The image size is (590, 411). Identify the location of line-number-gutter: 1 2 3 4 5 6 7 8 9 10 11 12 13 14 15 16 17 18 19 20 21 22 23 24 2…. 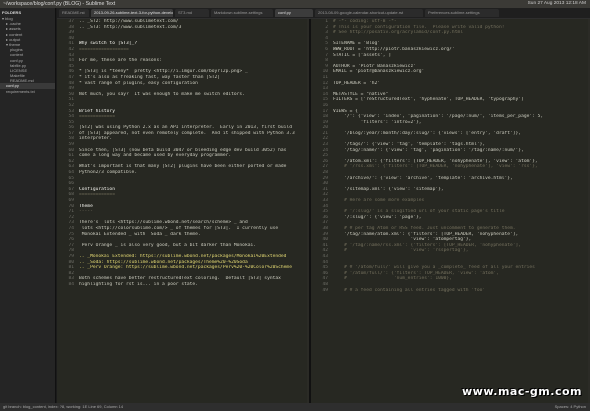
(321, 211).